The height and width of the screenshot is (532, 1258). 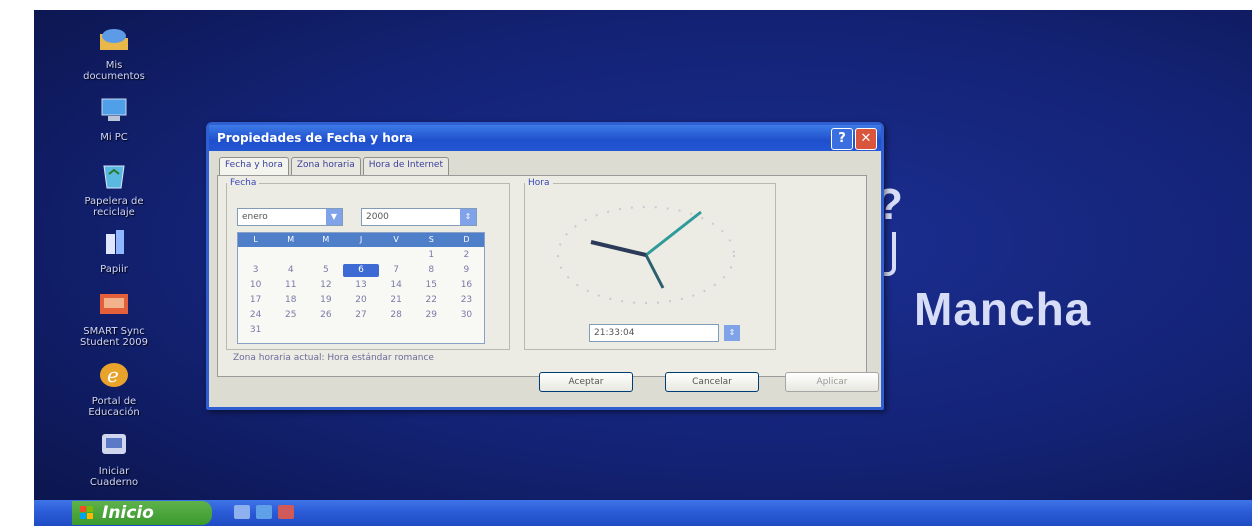 I want to click on calendar-day: 30, so click(x=466, y=315).